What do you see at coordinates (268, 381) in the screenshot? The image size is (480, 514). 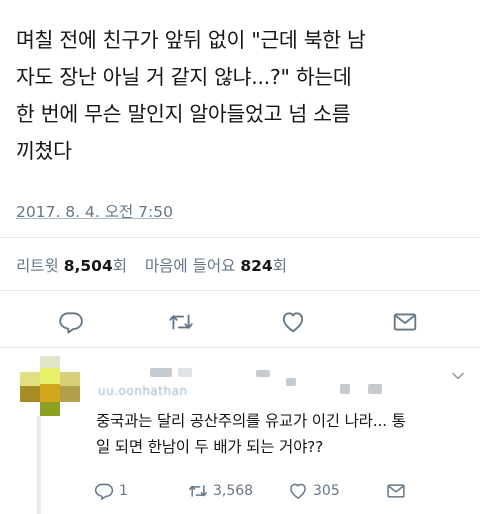 I see `reply-author-header: uu.oonhathan` at bounding box center [268, 381].